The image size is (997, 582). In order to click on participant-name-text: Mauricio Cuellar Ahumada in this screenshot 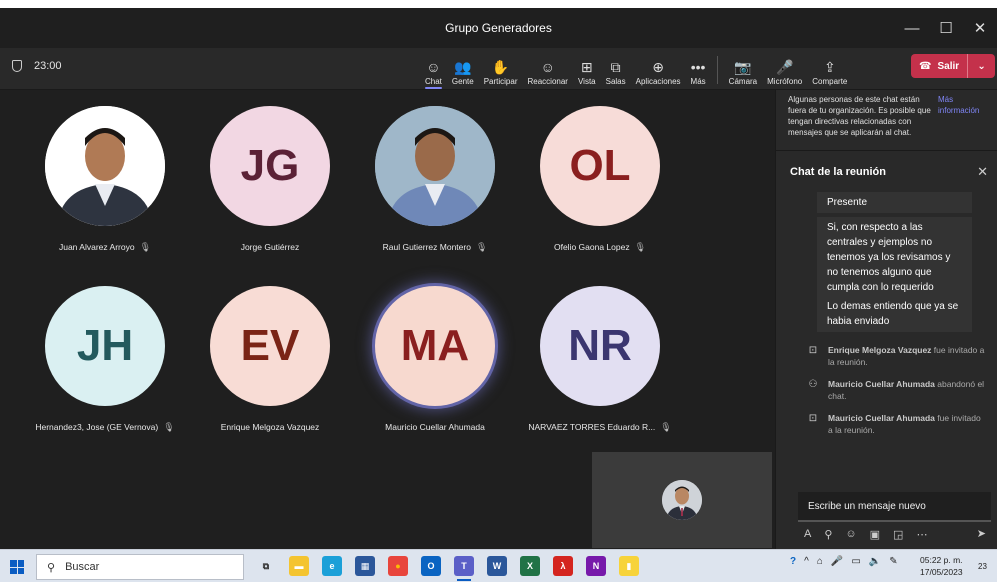, I will do `click(435, 427)`.